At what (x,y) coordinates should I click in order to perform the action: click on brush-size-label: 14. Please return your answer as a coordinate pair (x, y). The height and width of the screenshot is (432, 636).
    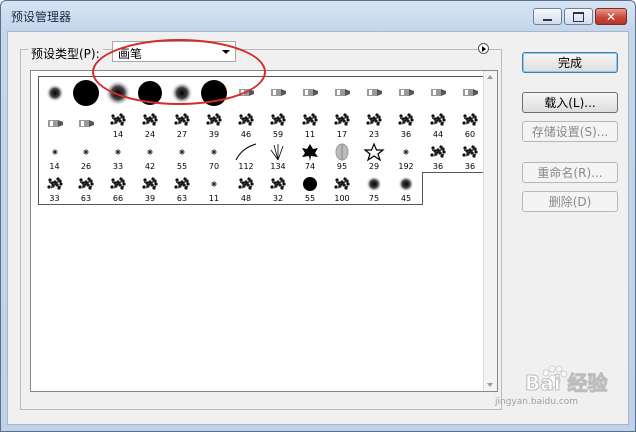
    Looking at the image, I should click on (54, 166).